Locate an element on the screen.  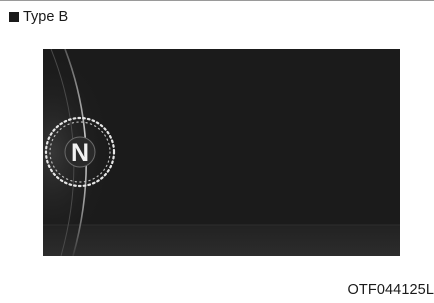
gear-indicator-n: N is located at coordinates (80, 153).